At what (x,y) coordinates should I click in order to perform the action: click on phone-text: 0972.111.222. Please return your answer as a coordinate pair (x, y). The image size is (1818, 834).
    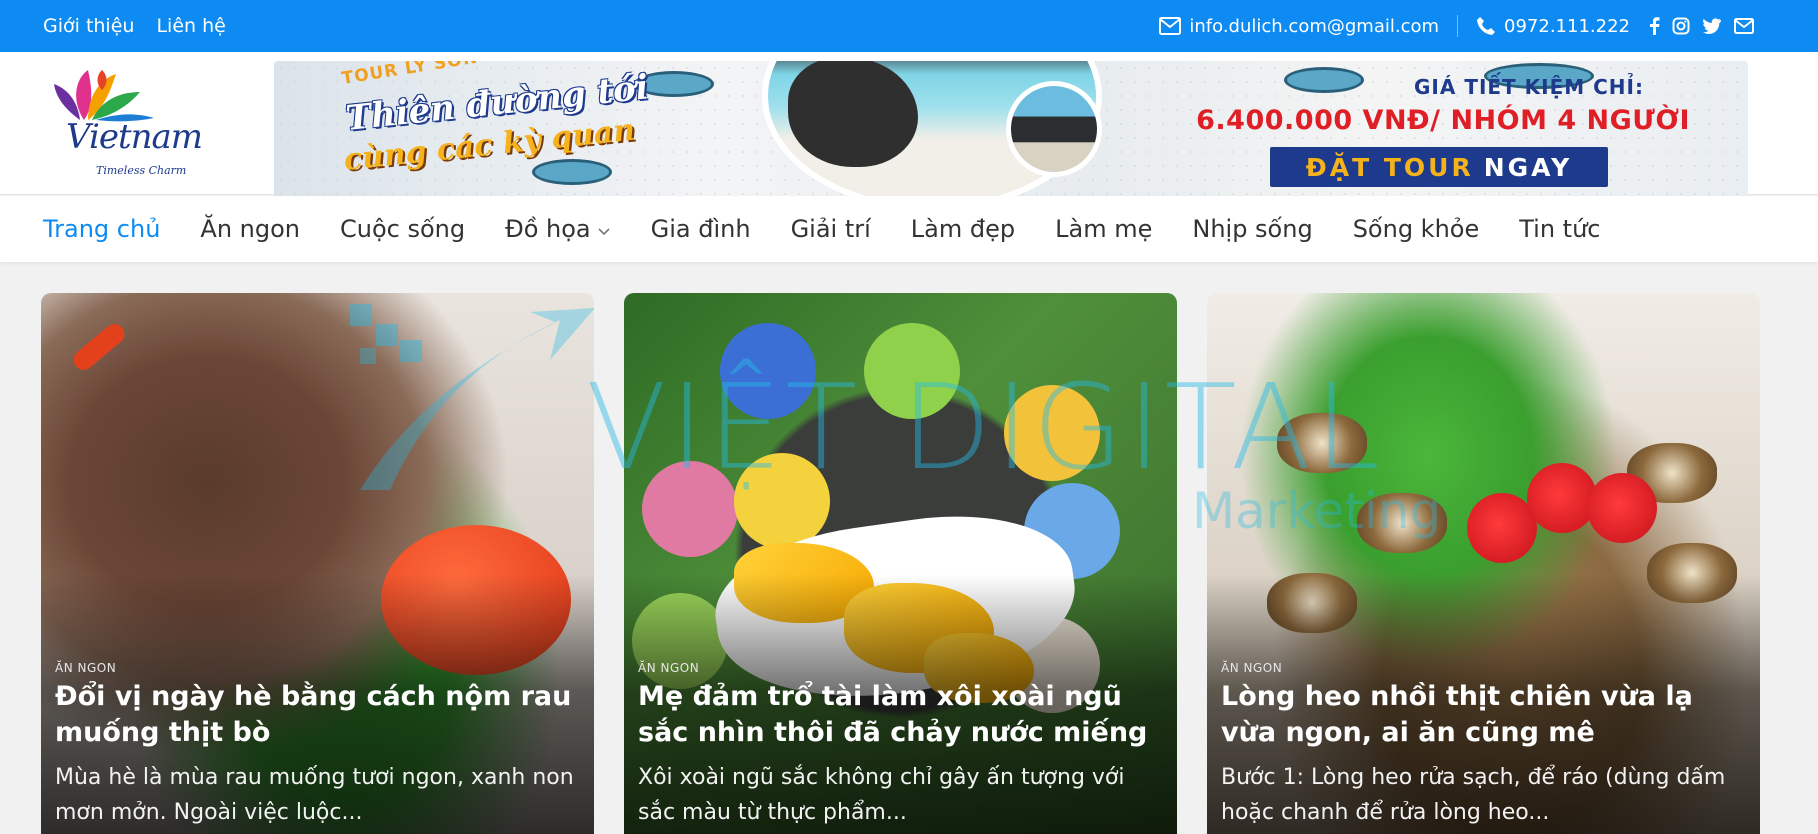
    Looking at the image, I should click on (1567, 26).